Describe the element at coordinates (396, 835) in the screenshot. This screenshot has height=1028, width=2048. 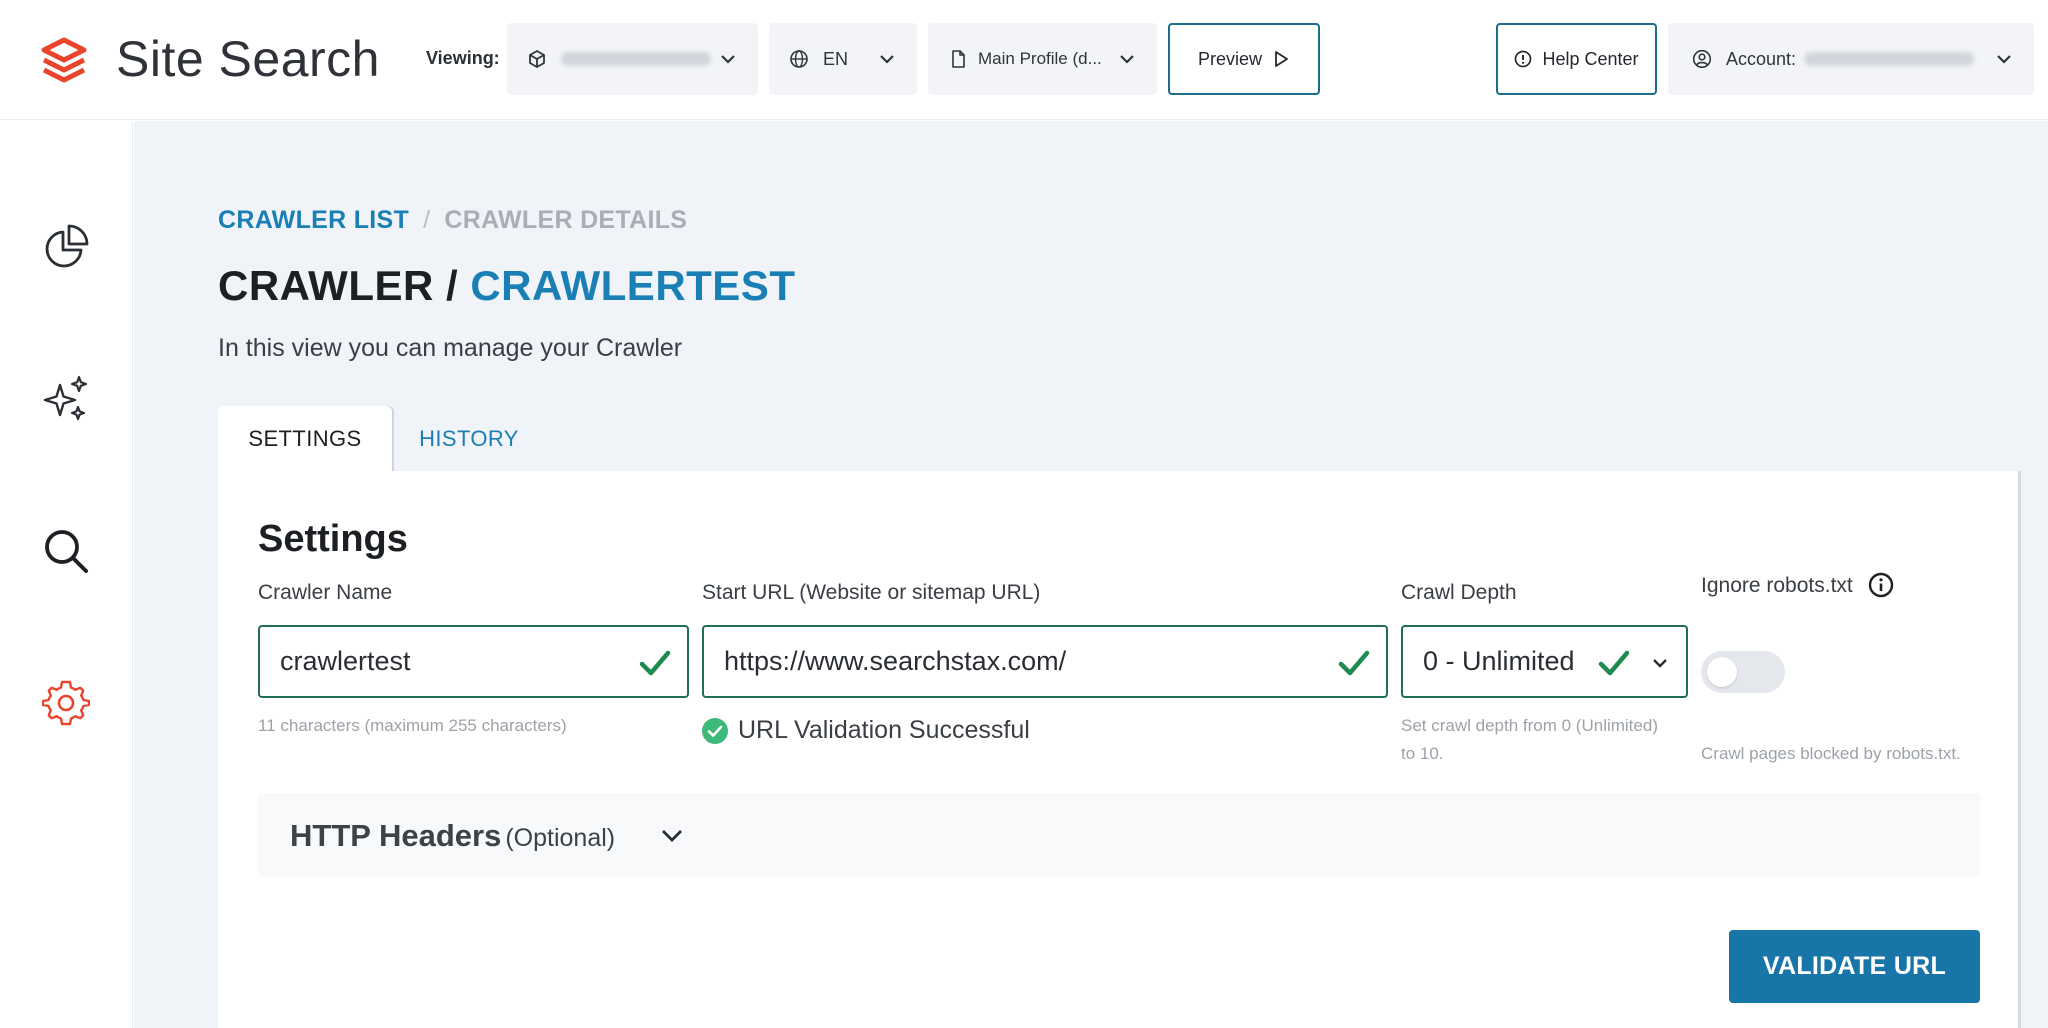
I see `http-headers-label: HTTP Headers` at that location.